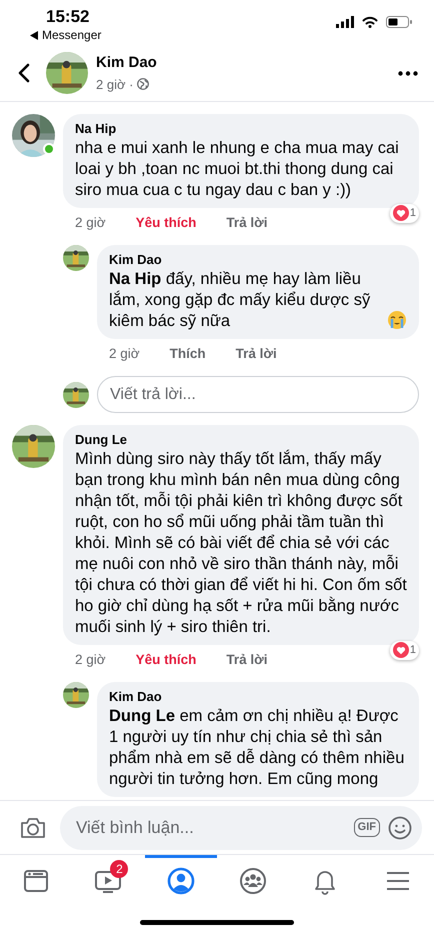  Describe the element at coordinates (72, 35) in the screenshot. I see `back-to-app-link: Messenger` at that location.